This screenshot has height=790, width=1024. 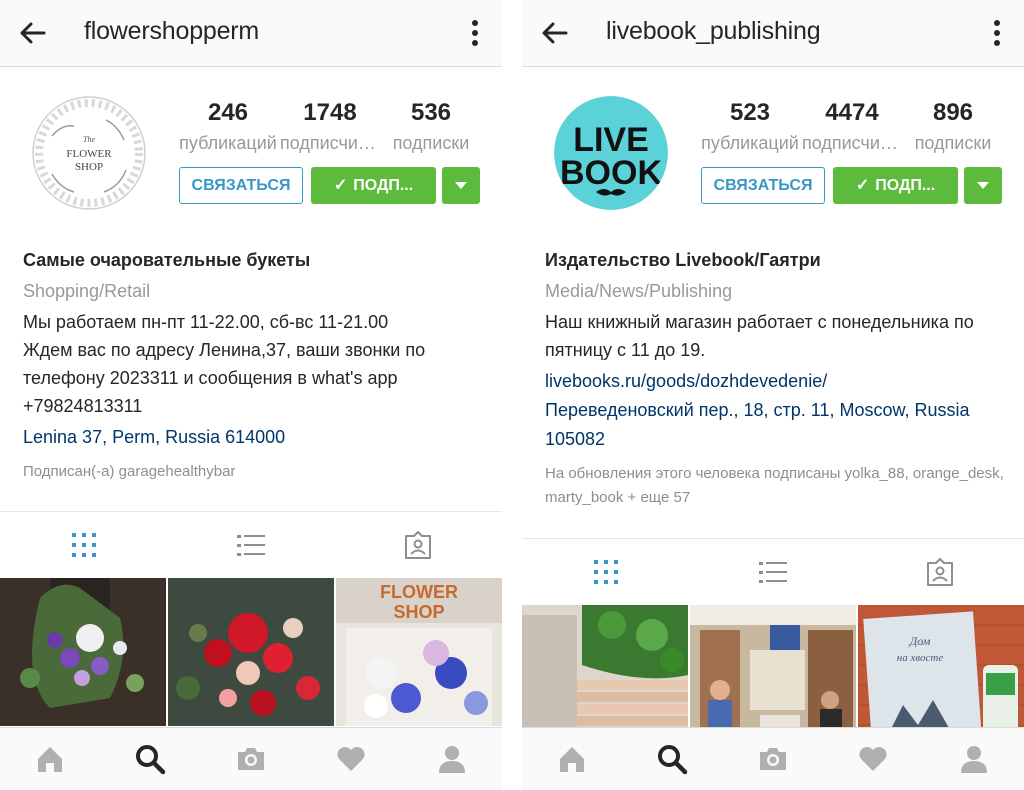 I want to click on stat-following-value: 536, so click(x=431, y=112).